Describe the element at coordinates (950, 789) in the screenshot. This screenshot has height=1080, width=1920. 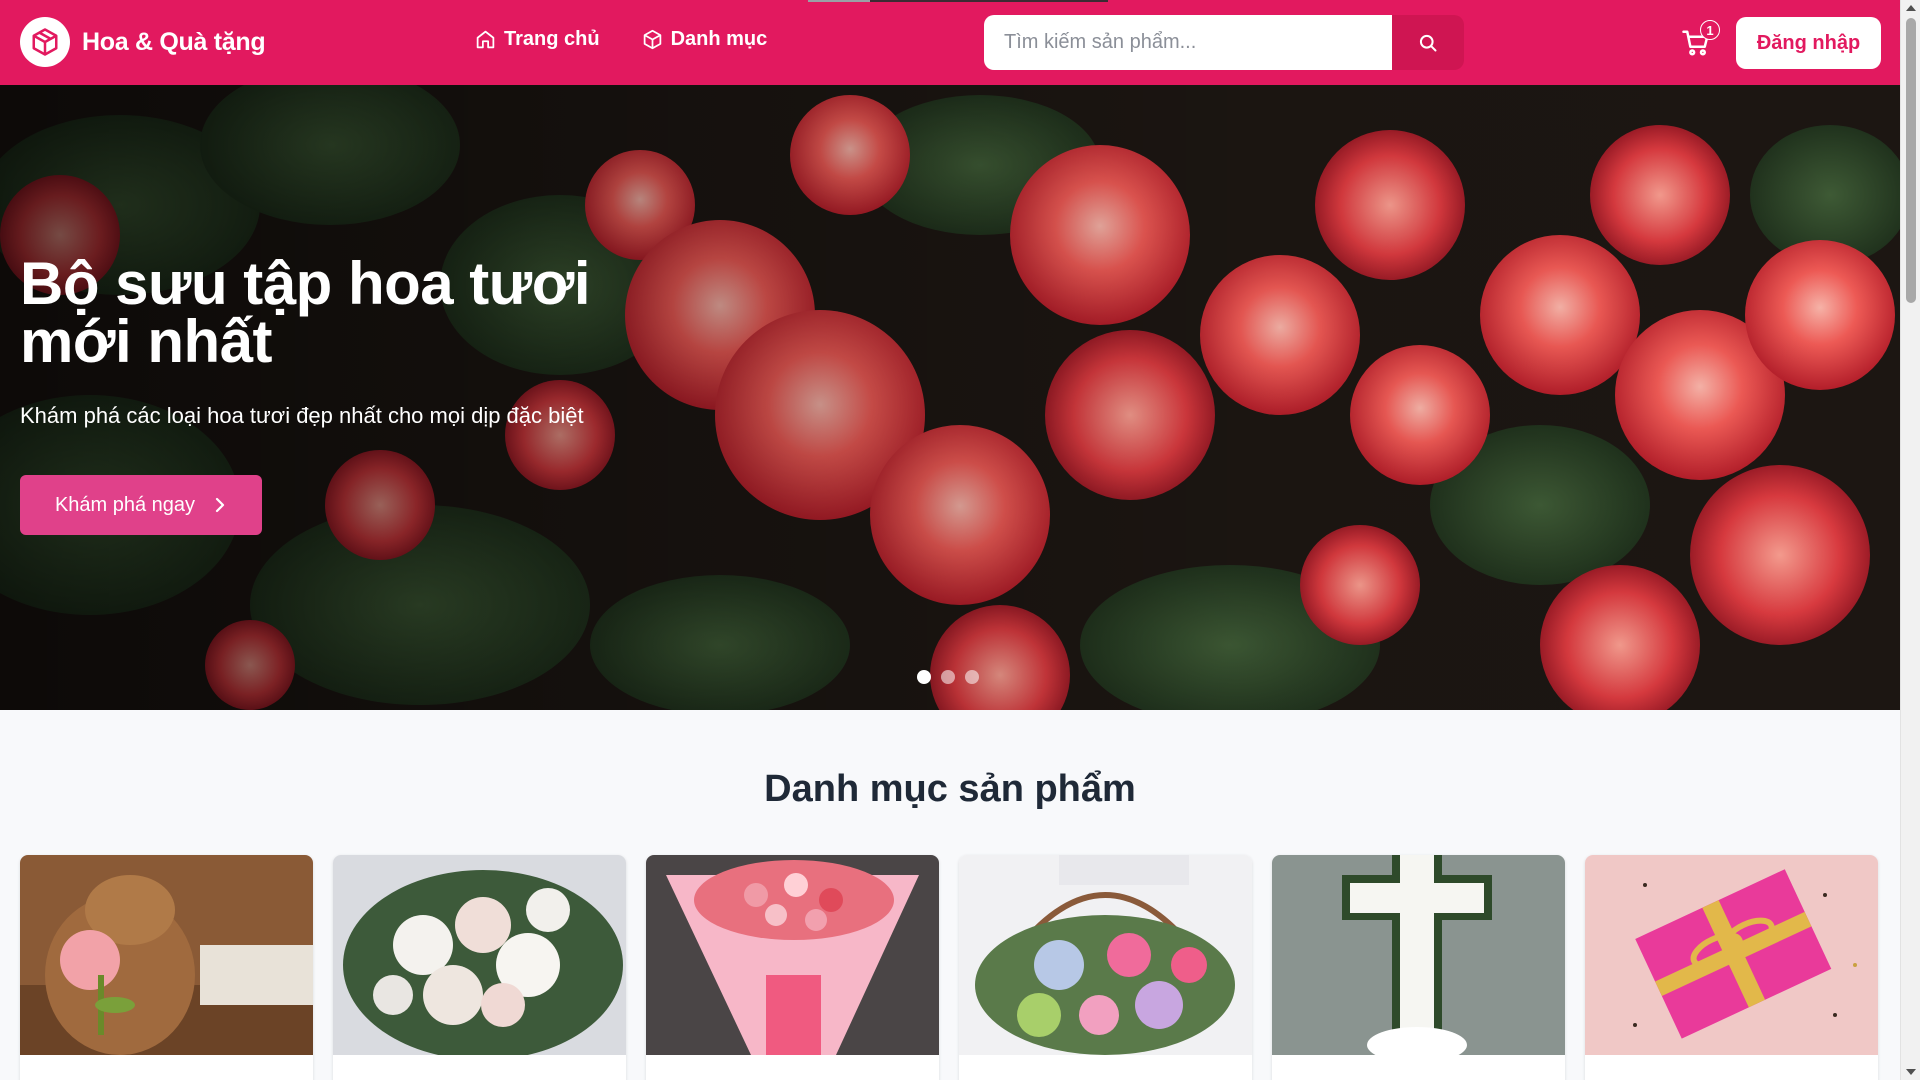
I see `categories-title: Danh mục sản phẩm` at that location.